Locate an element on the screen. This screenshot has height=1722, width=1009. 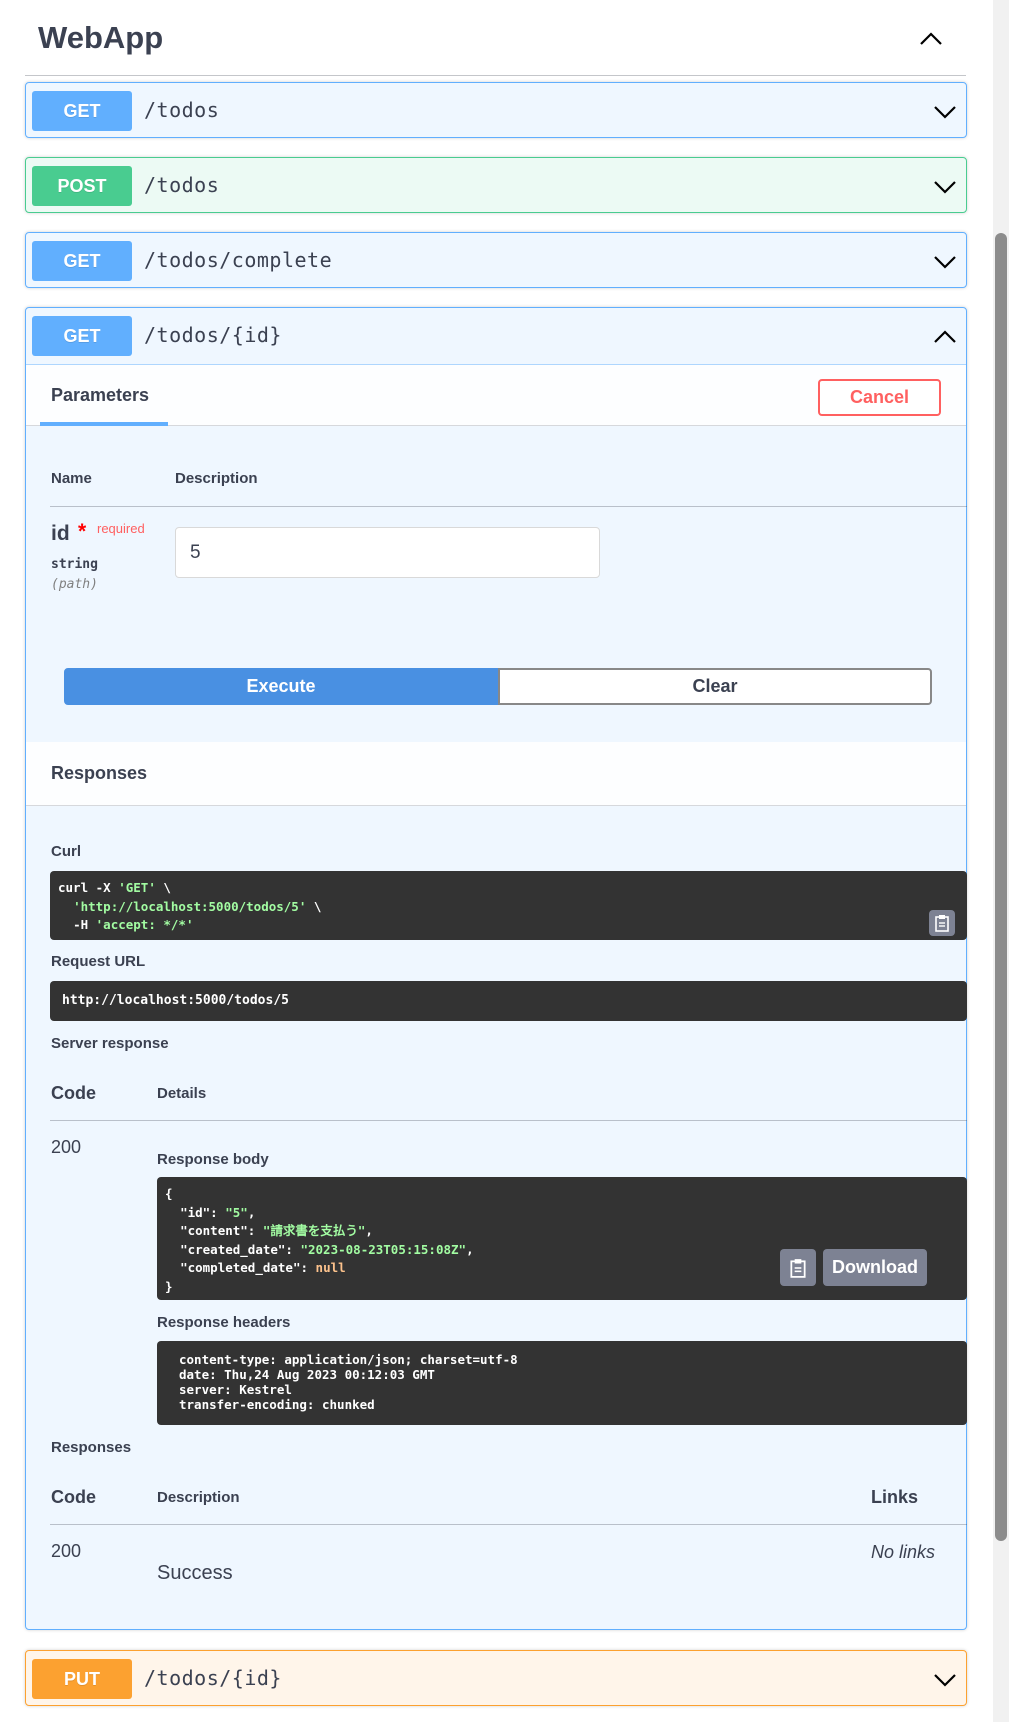
copy-response-button is located at coordinates (798, 1267).